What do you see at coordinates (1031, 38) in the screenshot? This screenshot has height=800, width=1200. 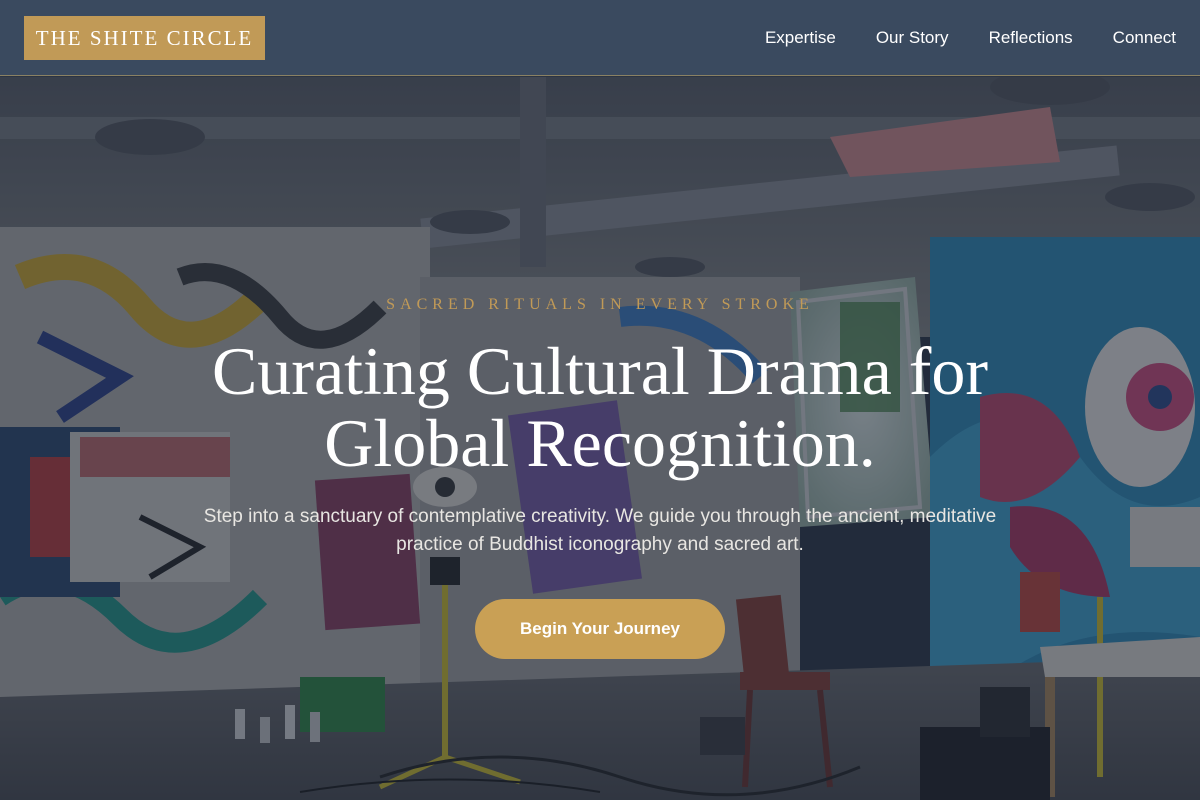 I see `nav-link-reflections: Reflections` at bounding box center [1031, 38].